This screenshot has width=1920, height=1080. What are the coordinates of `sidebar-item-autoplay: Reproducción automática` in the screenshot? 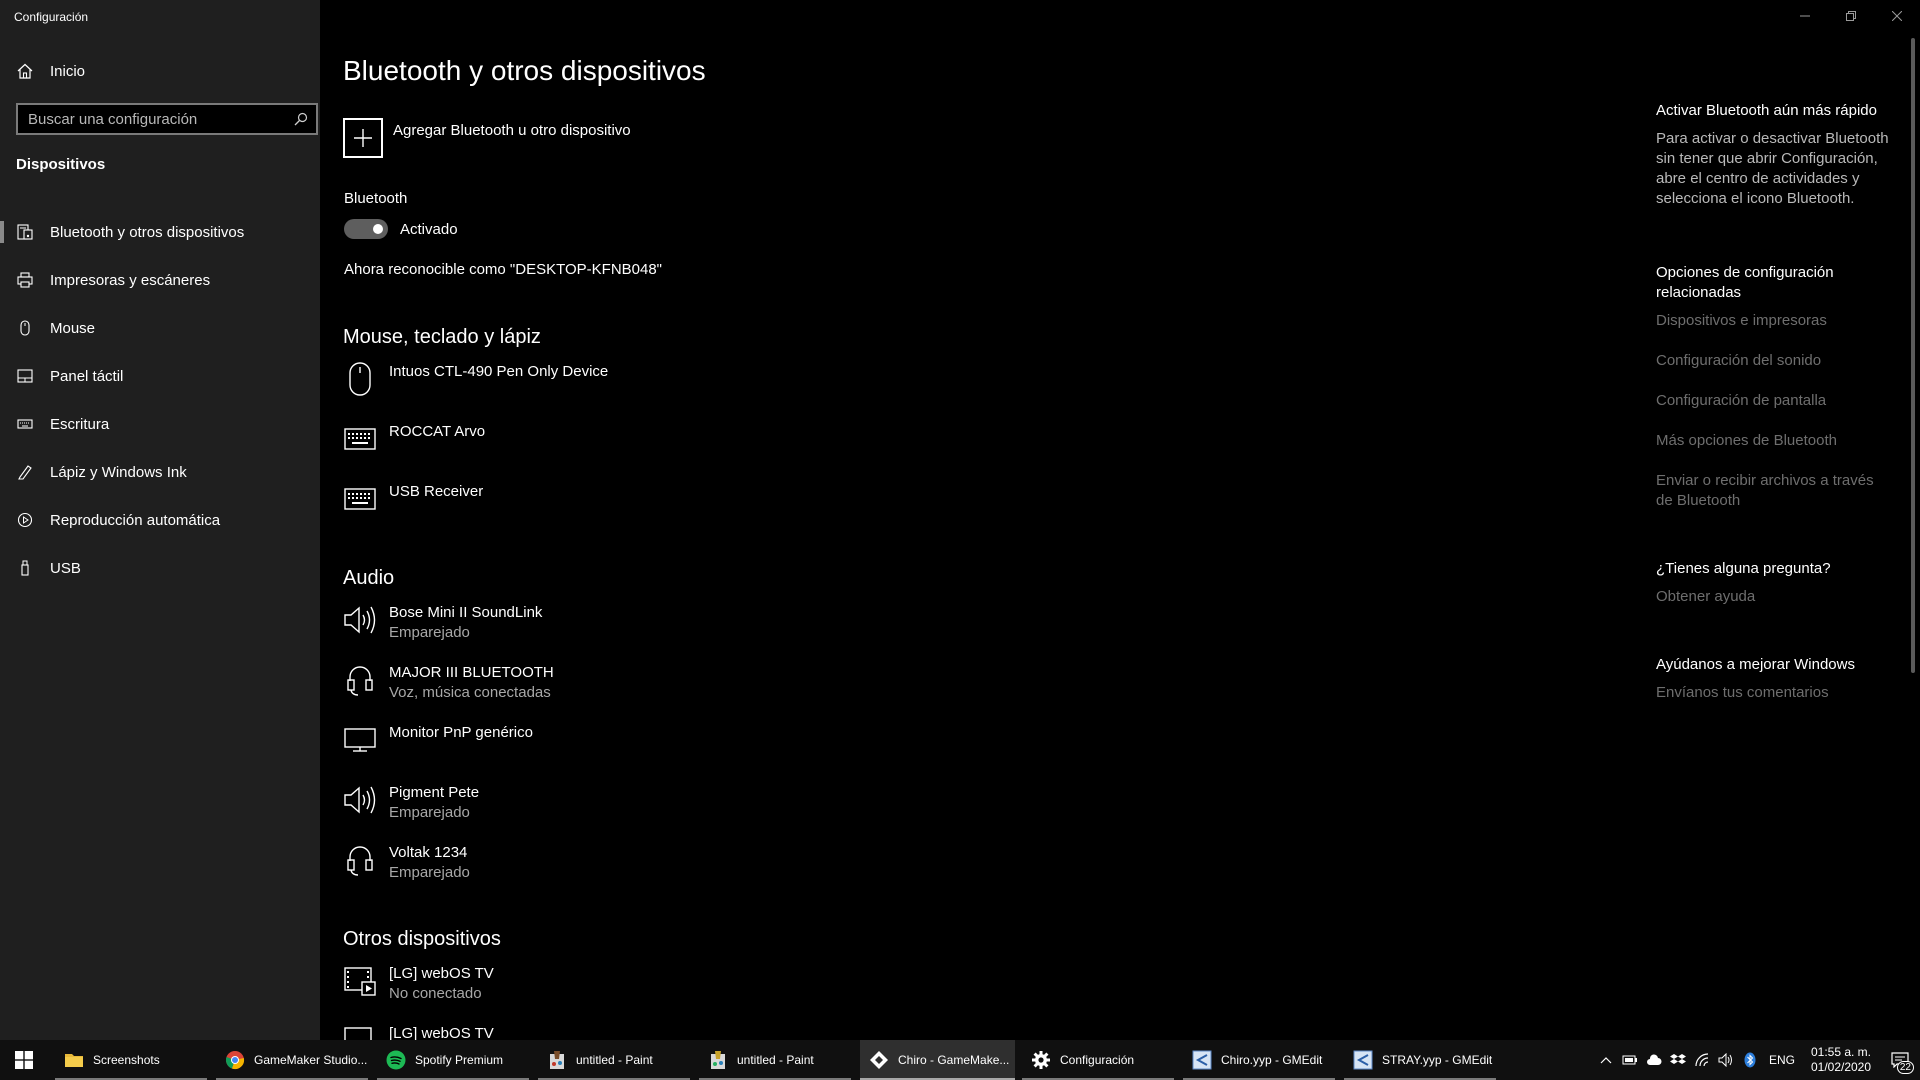 It's located at (160, 520).